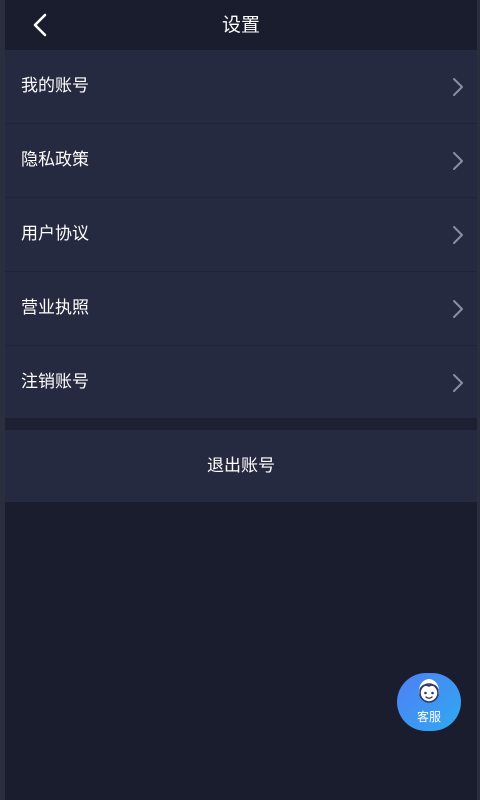  I want to click on header-bar: 设置, so click(241, 25).